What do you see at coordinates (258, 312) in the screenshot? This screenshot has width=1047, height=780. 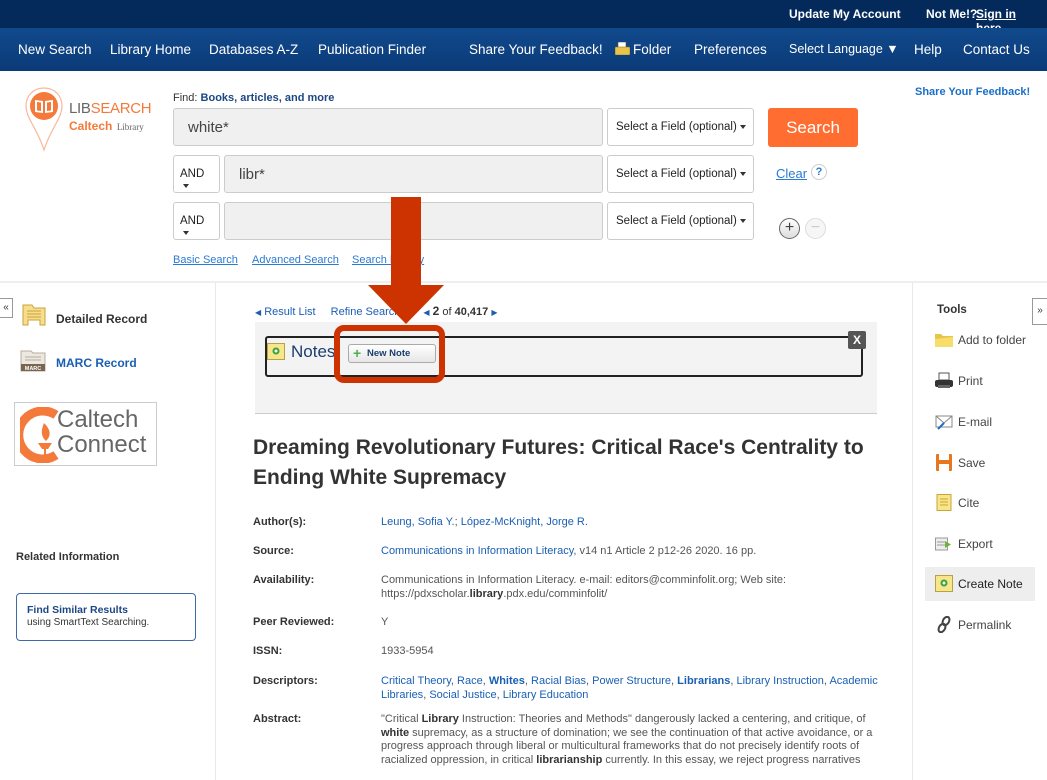 I see `triangle-left-icon: ◀` at bounding box center [258, 312].